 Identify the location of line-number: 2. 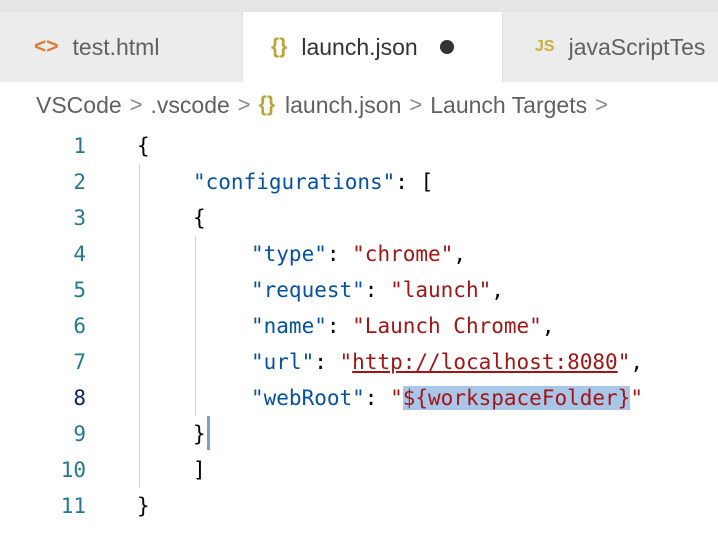
(79, 182).